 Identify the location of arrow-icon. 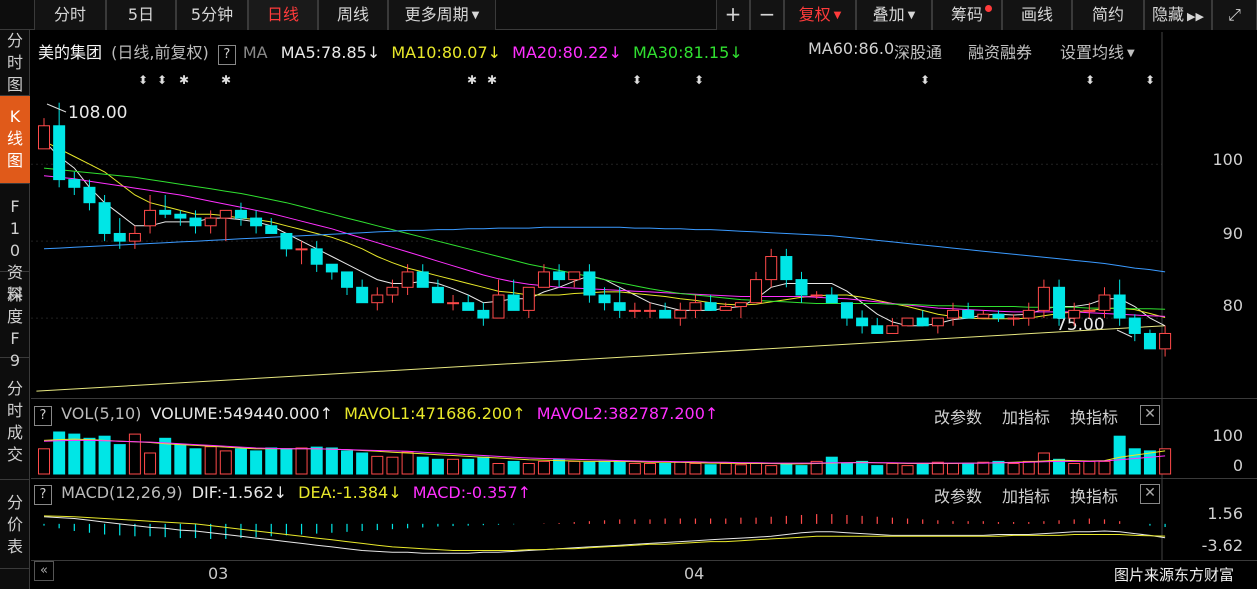
(56, 108).